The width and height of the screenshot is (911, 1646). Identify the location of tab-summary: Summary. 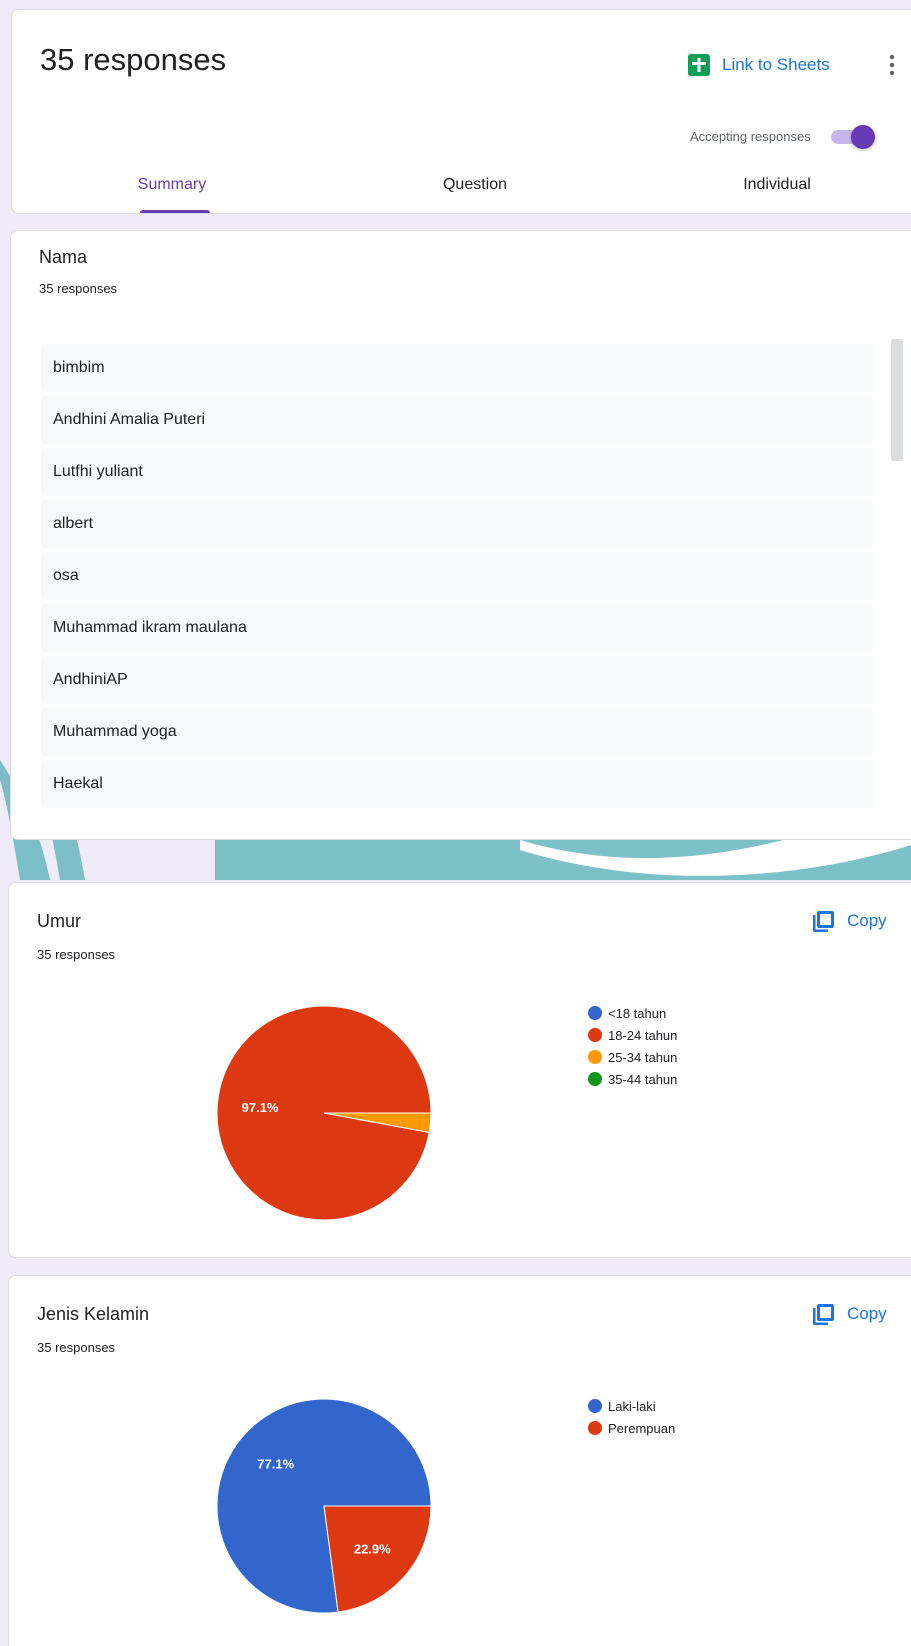
(172, 185).